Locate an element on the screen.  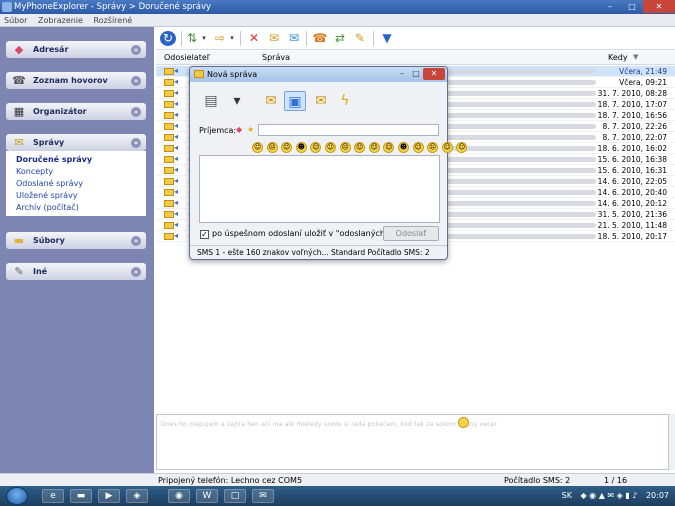
reply-icon: ✉ is located at coordinates (274, 38).